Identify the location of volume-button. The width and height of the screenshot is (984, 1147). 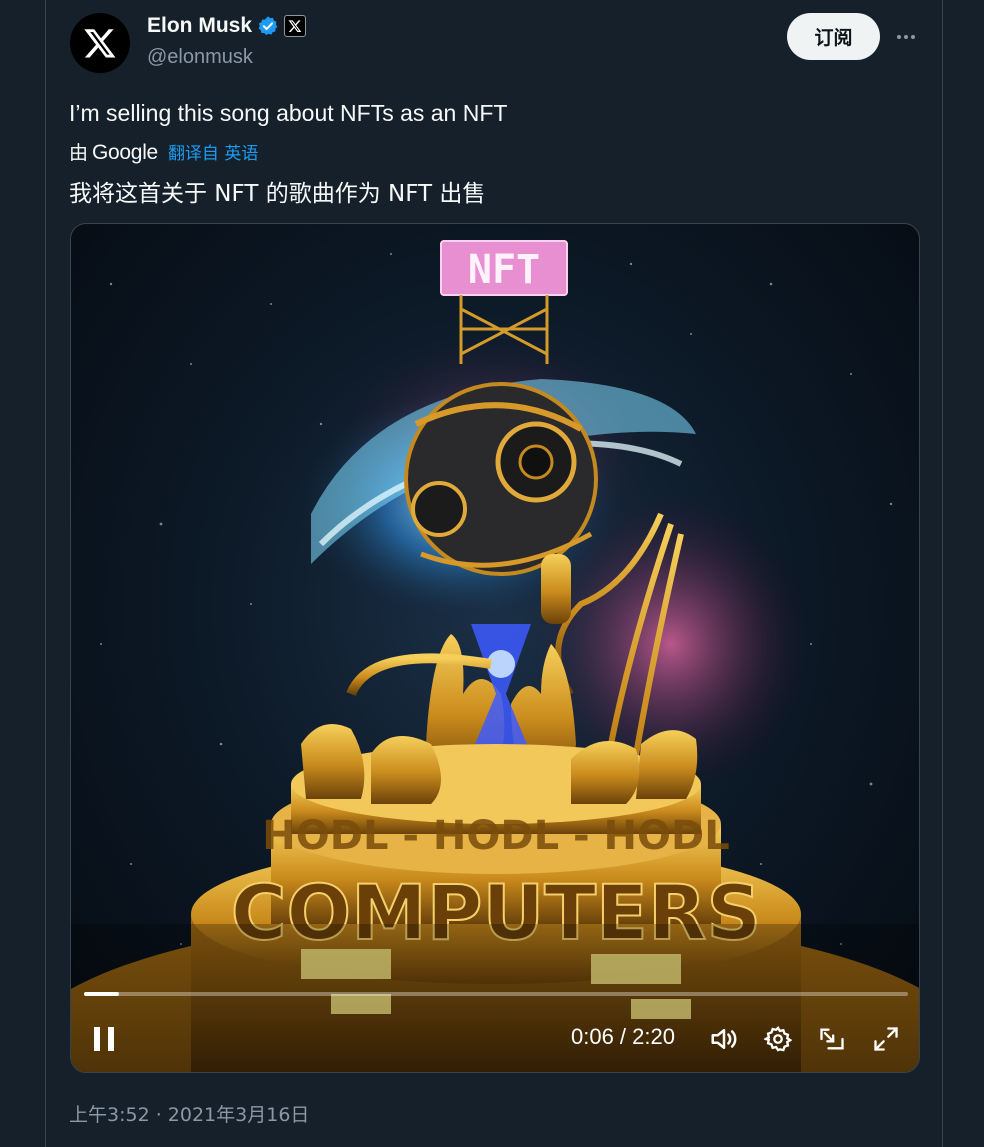
(724, 1039).